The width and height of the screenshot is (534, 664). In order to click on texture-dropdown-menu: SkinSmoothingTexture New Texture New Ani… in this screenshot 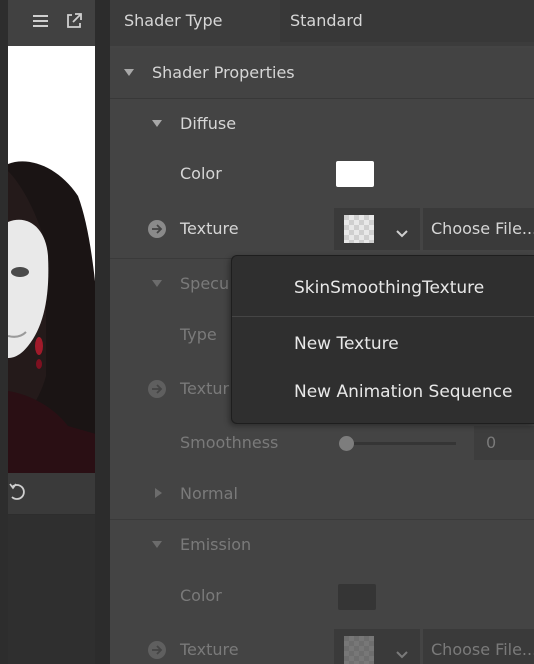, I will do `click(382, 339)`.